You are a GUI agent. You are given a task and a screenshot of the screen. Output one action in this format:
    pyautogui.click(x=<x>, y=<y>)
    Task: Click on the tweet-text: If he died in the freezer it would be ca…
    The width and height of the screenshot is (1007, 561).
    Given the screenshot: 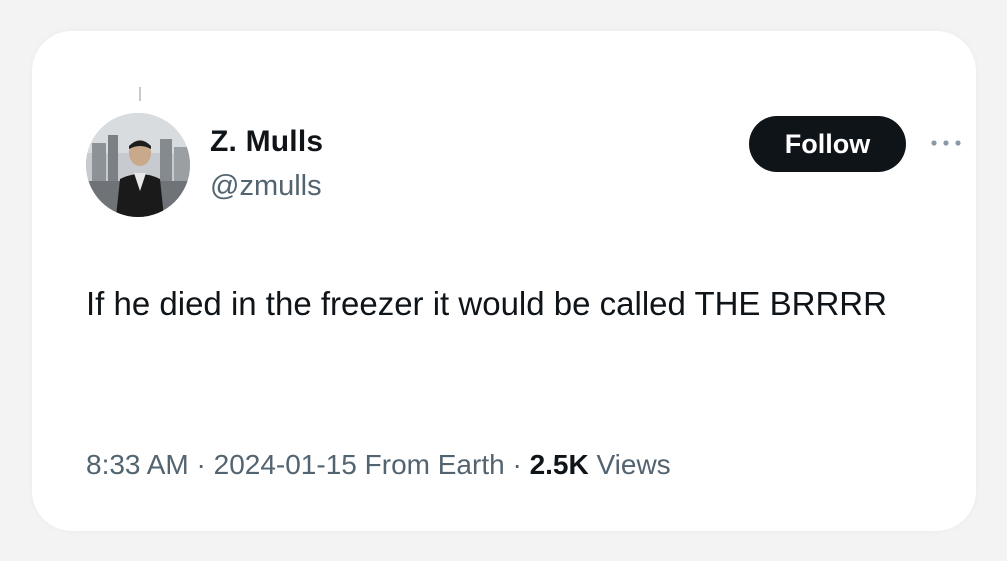 What is the action you would take?
    pyautogui.click(x=486, y=303)
    